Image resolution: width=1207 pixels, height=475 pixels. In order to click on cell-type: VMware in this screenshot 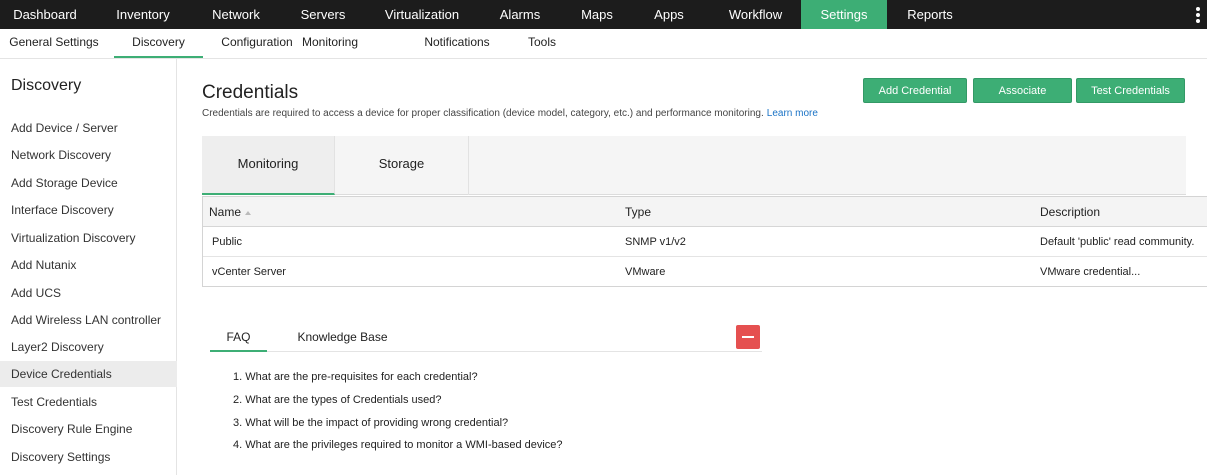, I will do `click(645, 272)`.